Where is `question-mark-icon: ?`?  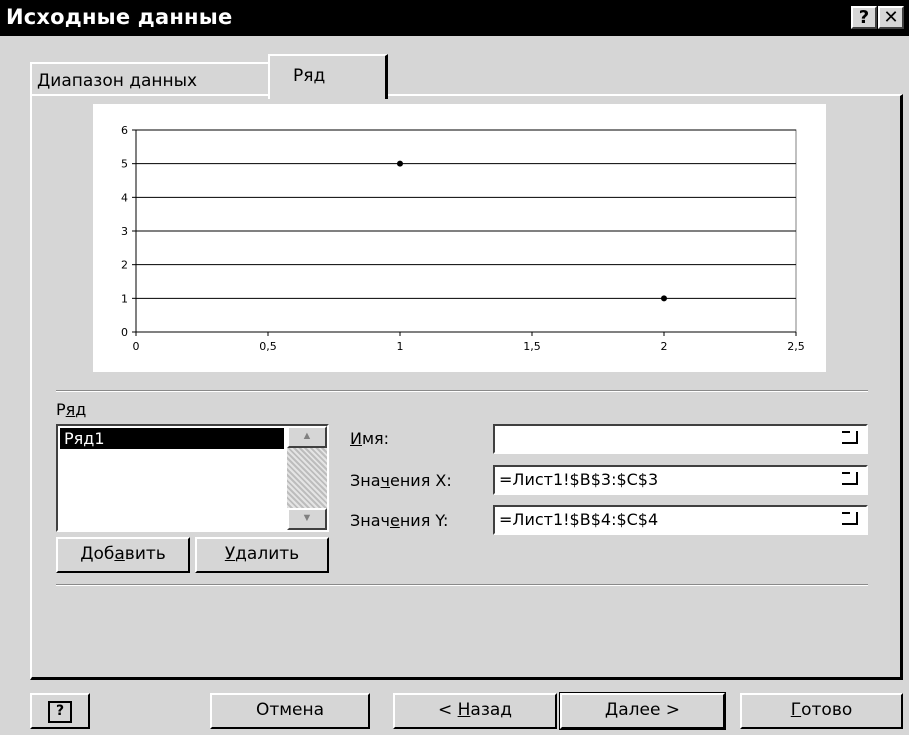 question-mark-icon: ? is located at coordinates (864, 17).